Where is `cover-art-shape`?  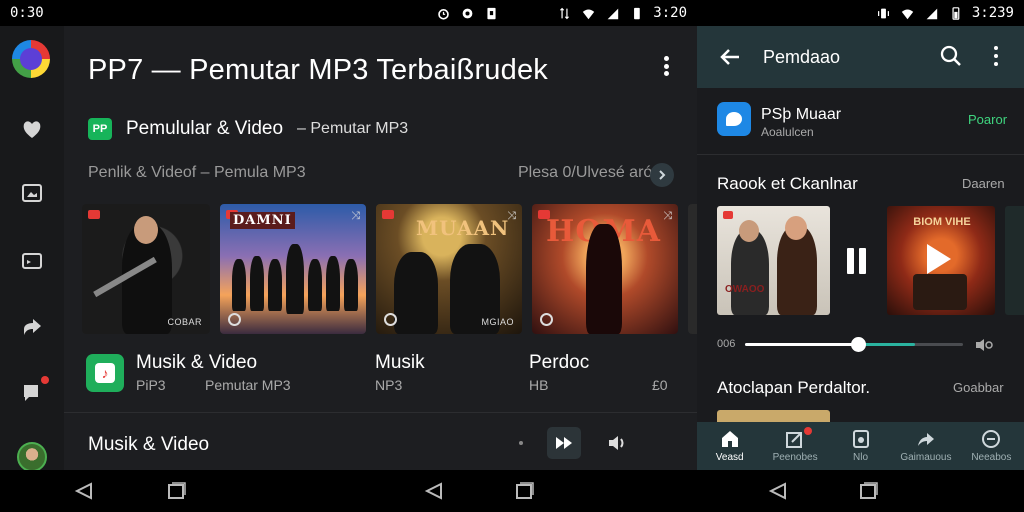 cover-art-shape is located at coordinates (940, 292).